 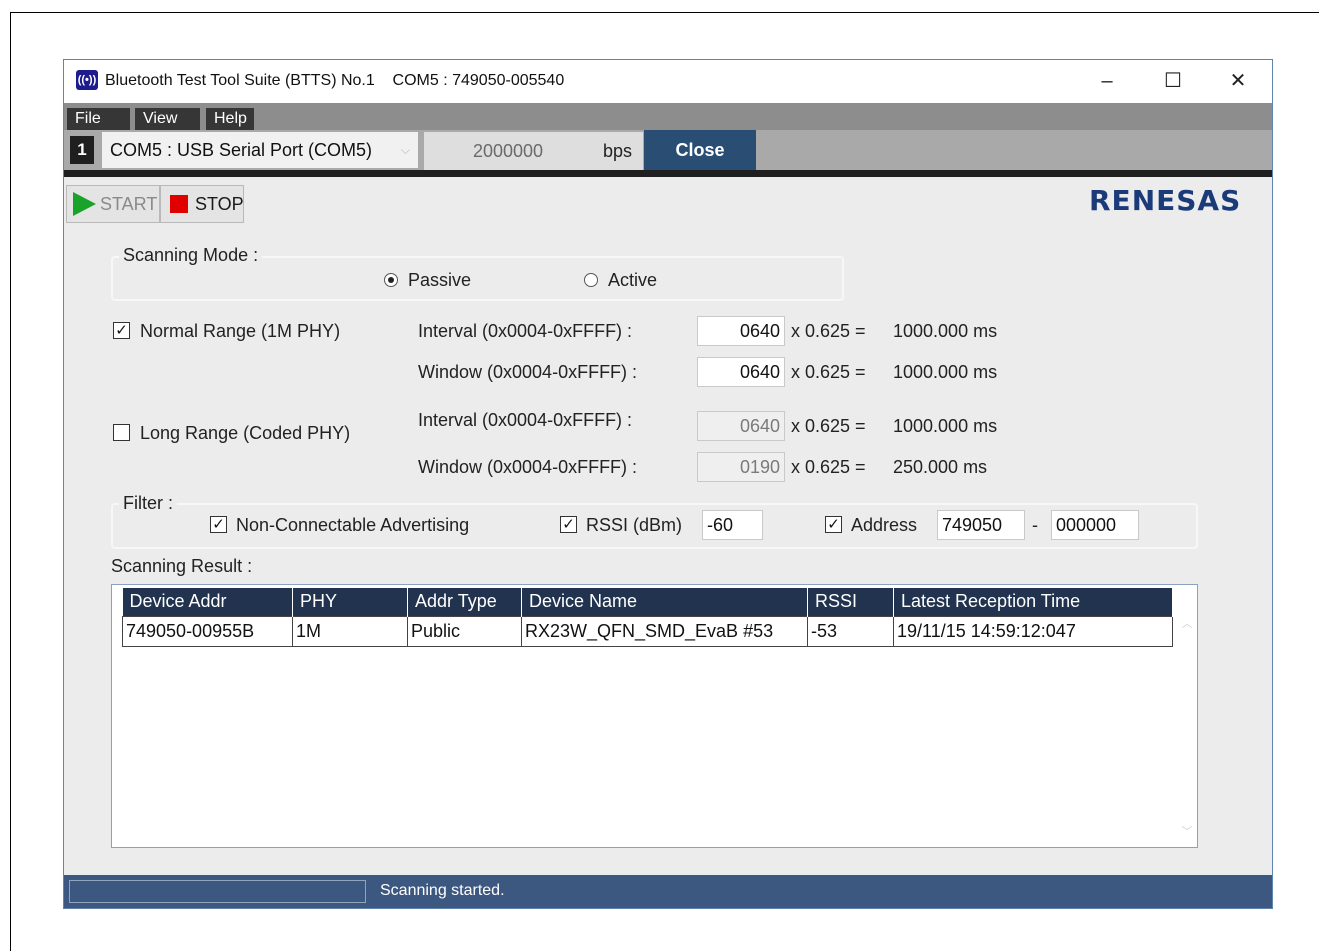 I want to click on non-connectable-checkbox: ✓, so click(x=218, y=524).